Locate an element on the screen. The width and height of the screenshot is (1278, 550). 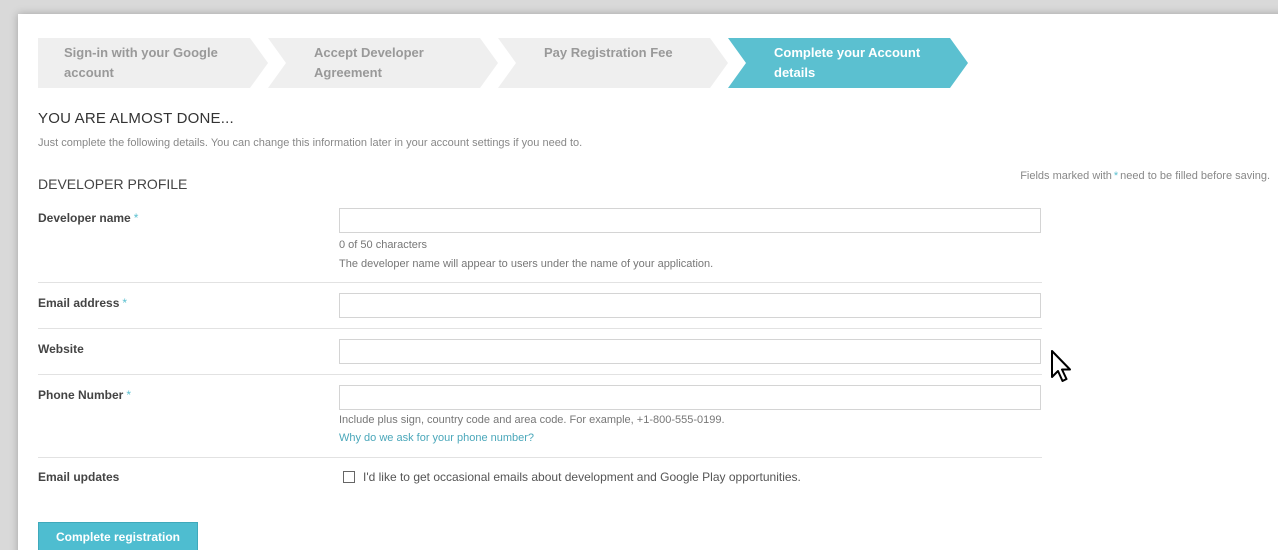
website-row: Website is located at coordinates (540, 357).